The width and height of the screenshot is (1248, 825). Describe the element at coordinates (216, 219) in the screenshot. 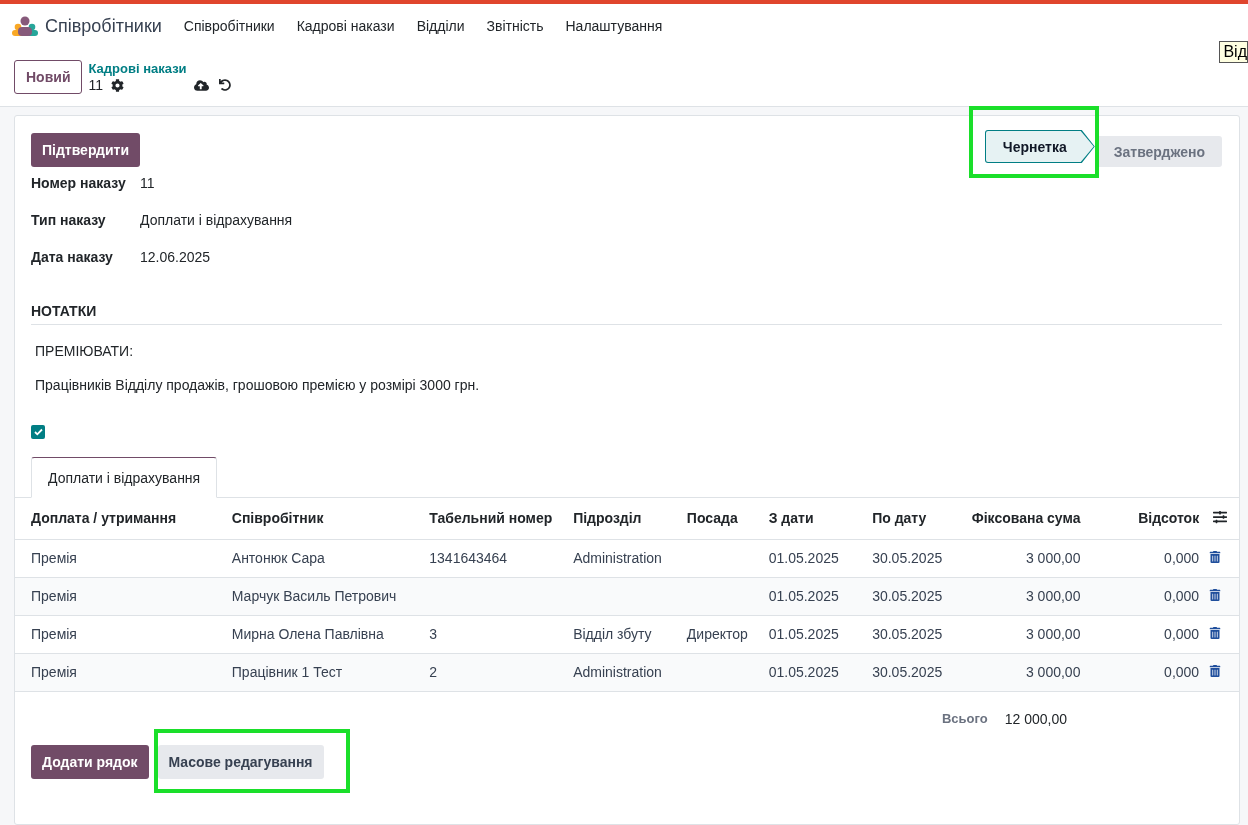

I see `field-value: Доплати і відрахування` at that location.